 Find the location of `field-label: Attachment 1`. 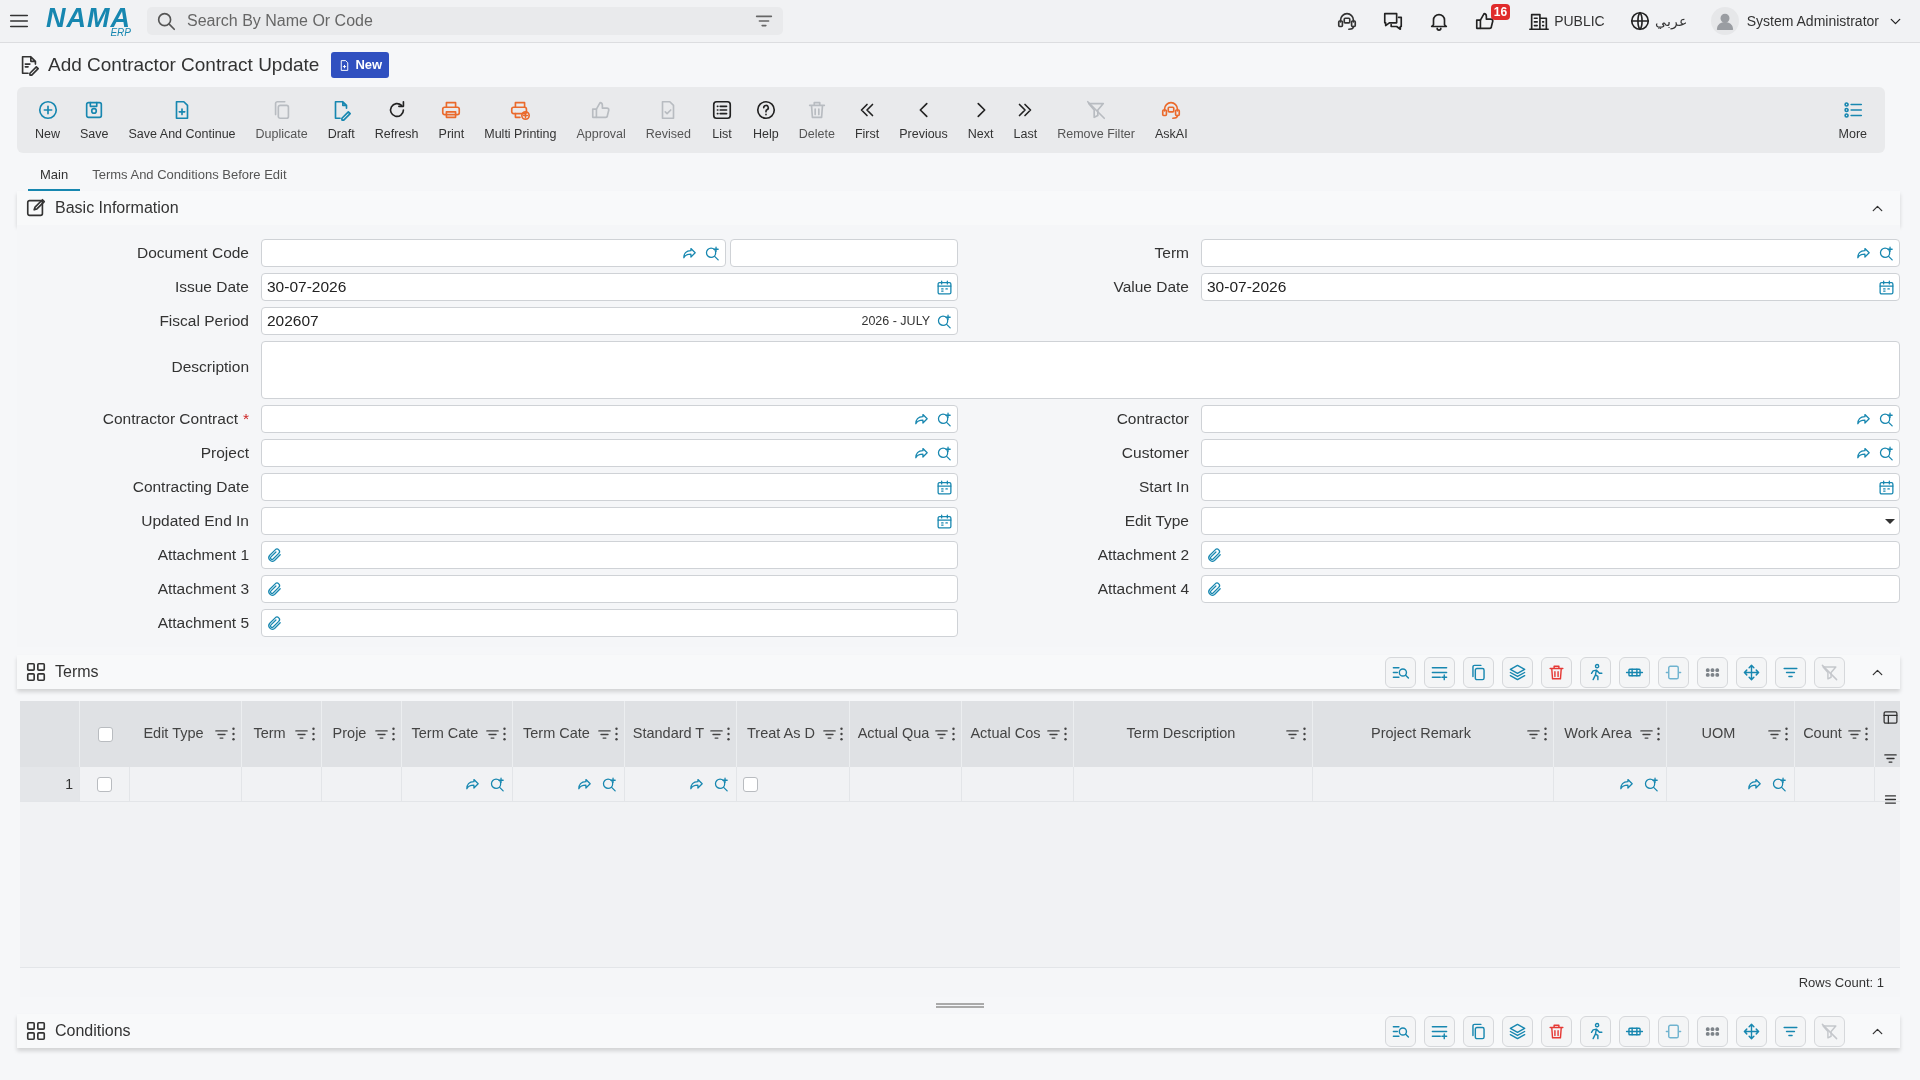

field-label: Attachment 1 is located at coordinates (202, 555).